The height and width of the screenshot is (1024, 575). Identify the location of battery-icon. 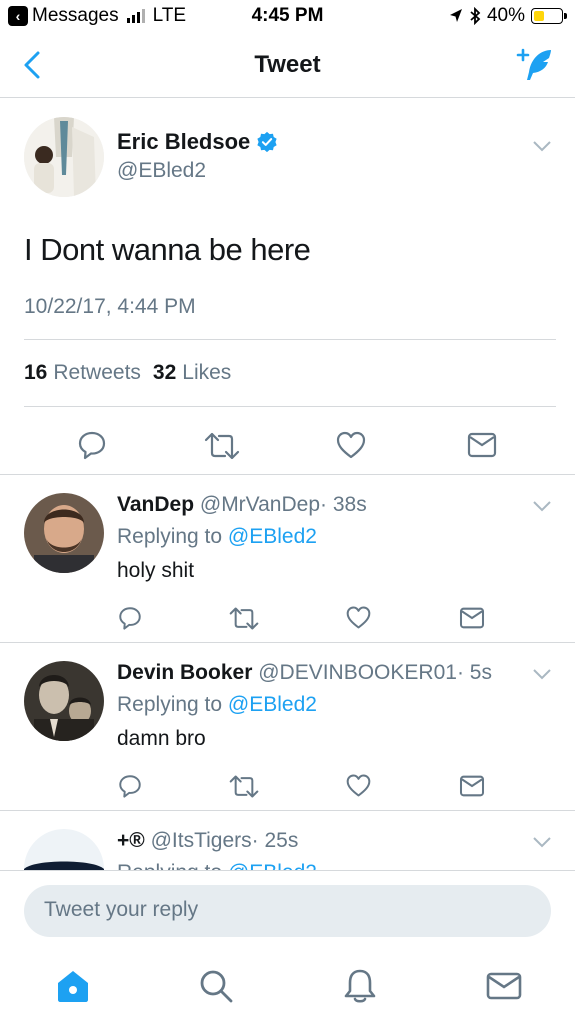
(549, 16).